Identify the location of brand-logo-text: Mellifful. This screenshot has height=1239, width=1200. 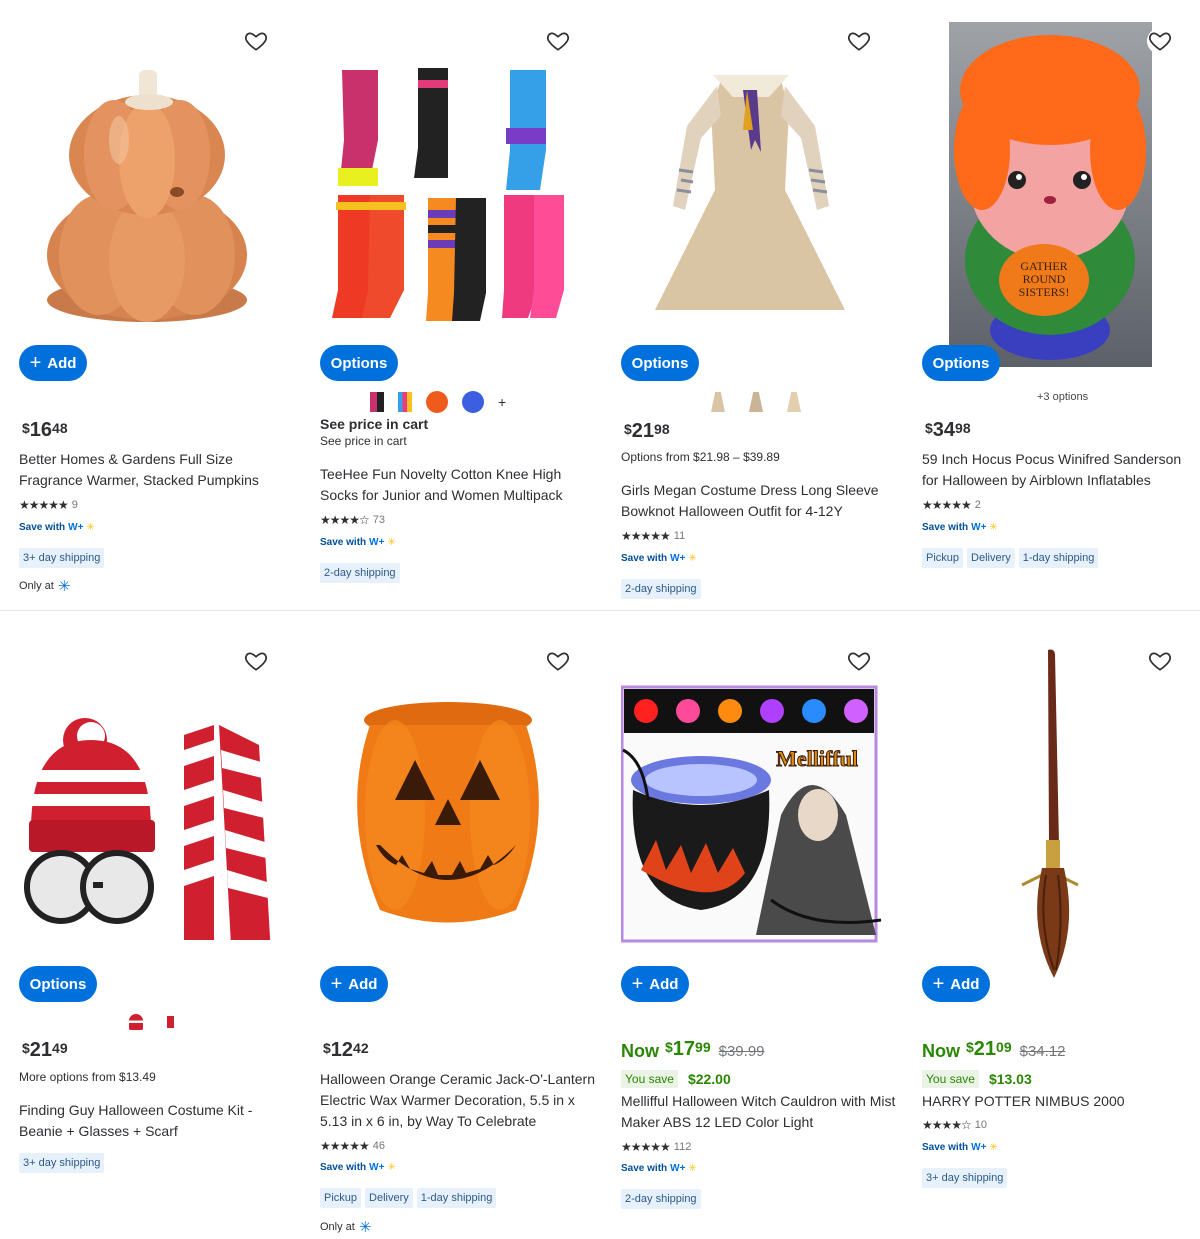
(817, 758).